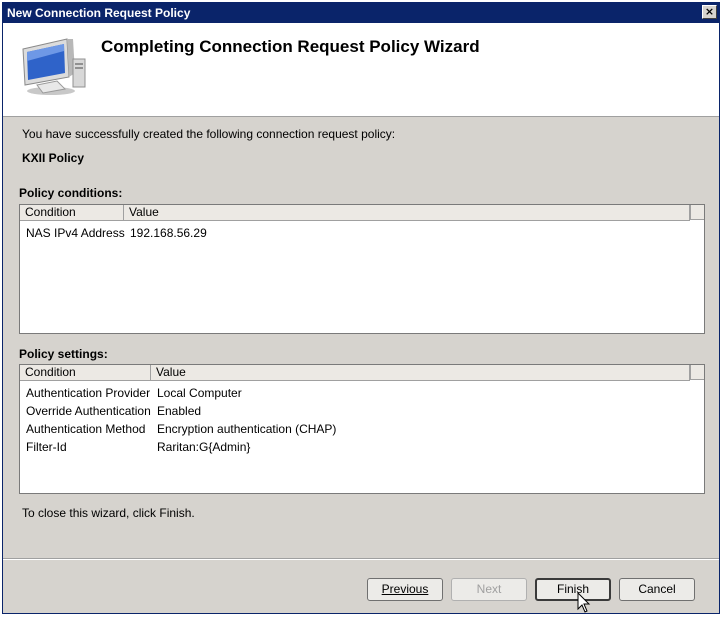  What do you see at coordinates (584, 602) in the screenshot?
I see `mouse-pointer-icon` at bounding box center [584, 602].